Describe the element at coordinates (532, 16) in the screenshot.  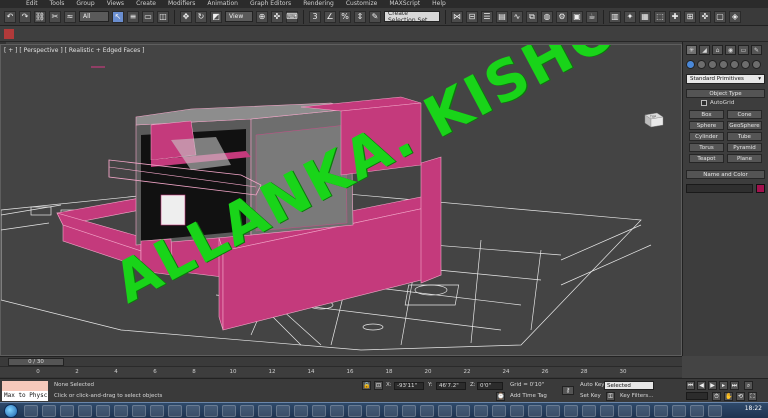
I see `schematic-view-icon: ⧉` at that location.